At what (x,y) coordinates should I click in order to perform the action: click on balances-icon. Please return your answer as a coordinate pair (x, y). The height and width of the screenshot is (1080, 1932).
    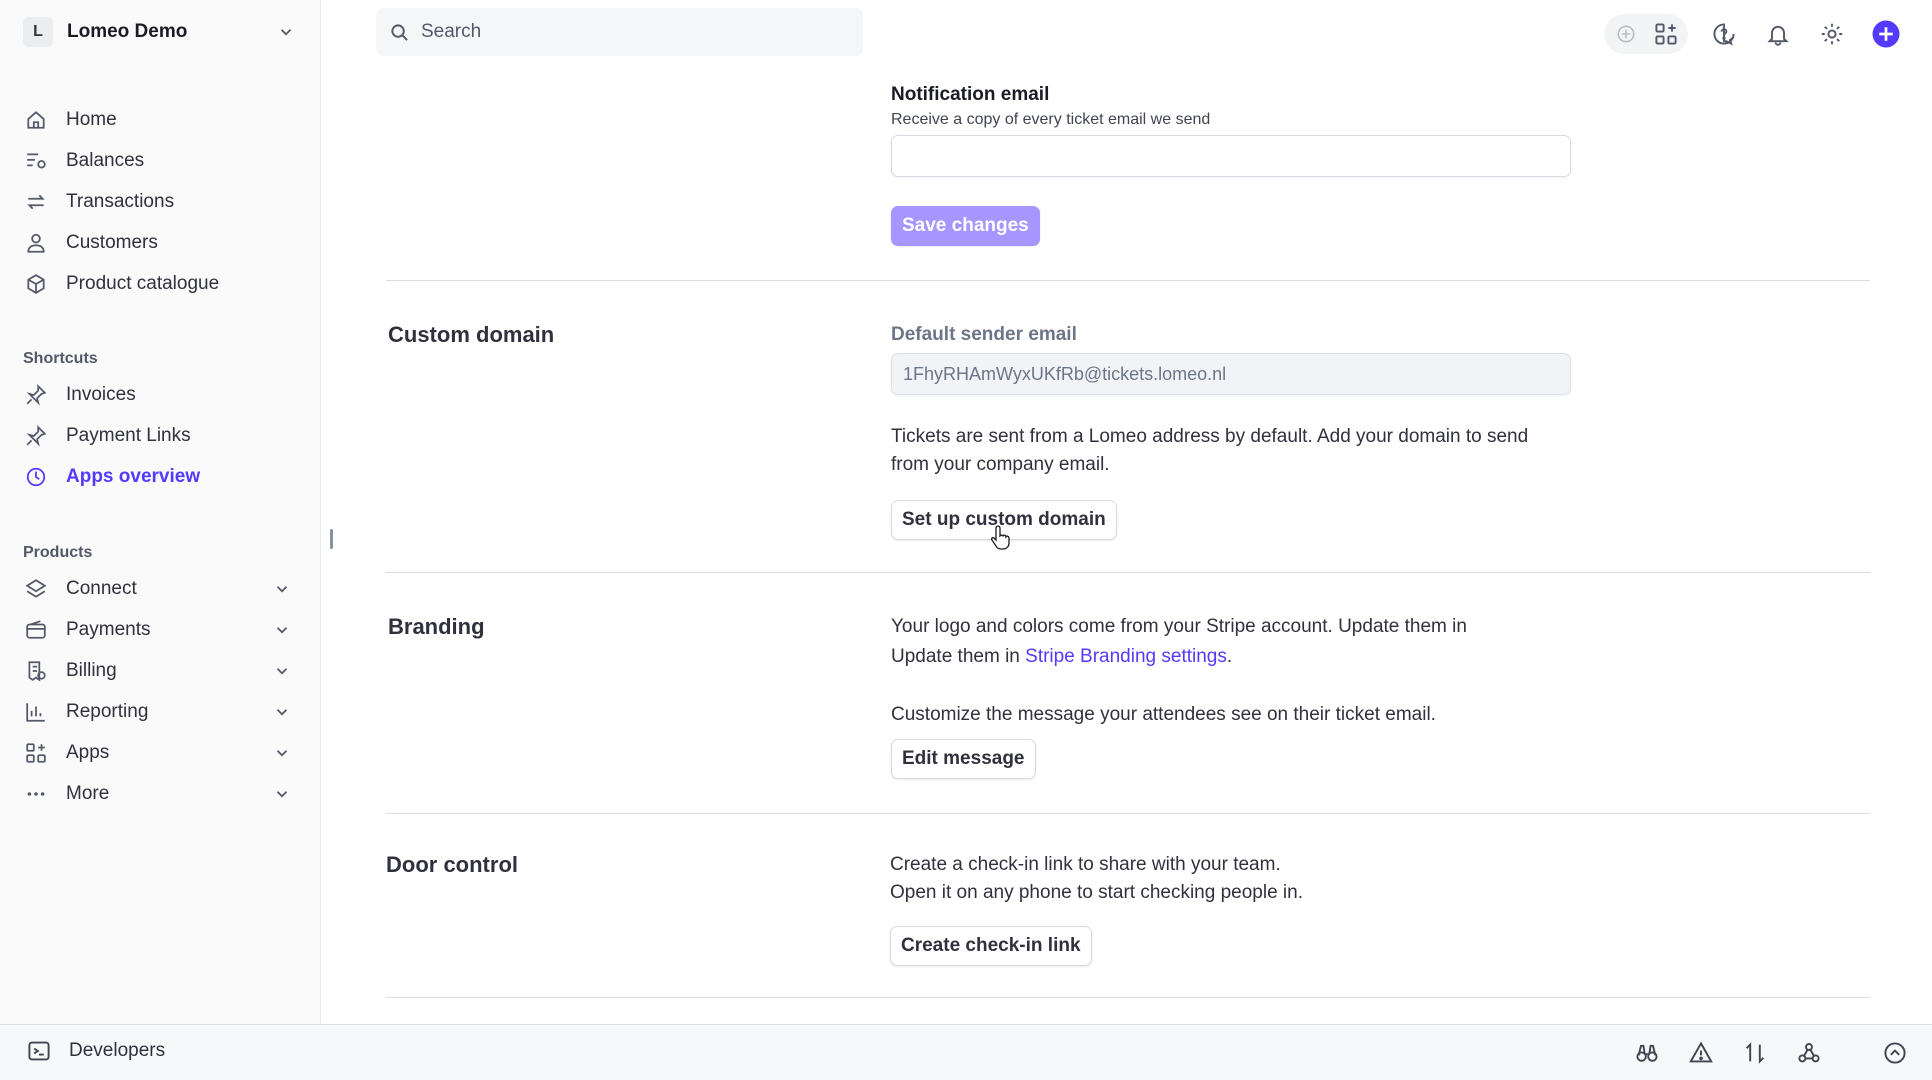
    Looking at the image, I should click on (36, 161).